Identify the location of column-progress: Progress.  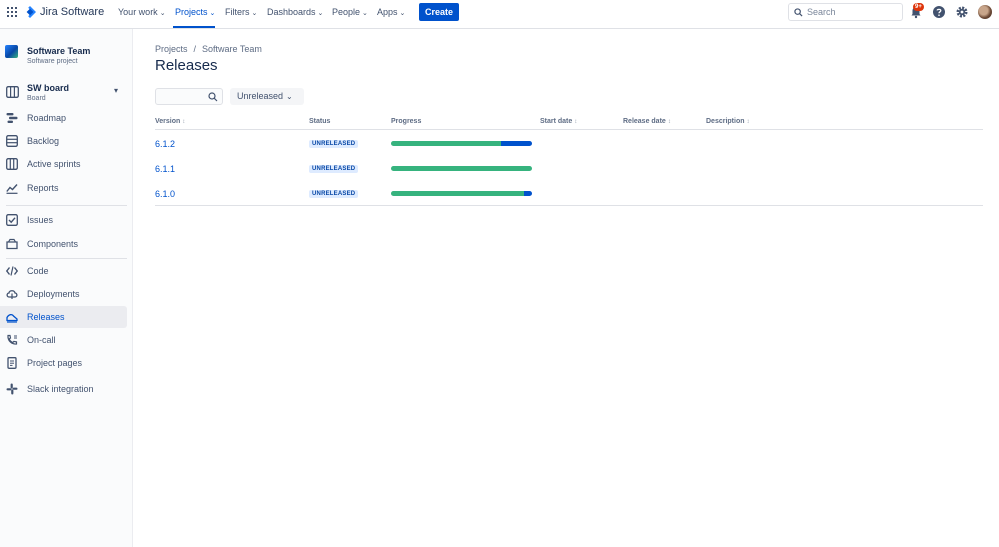
(406, 121).